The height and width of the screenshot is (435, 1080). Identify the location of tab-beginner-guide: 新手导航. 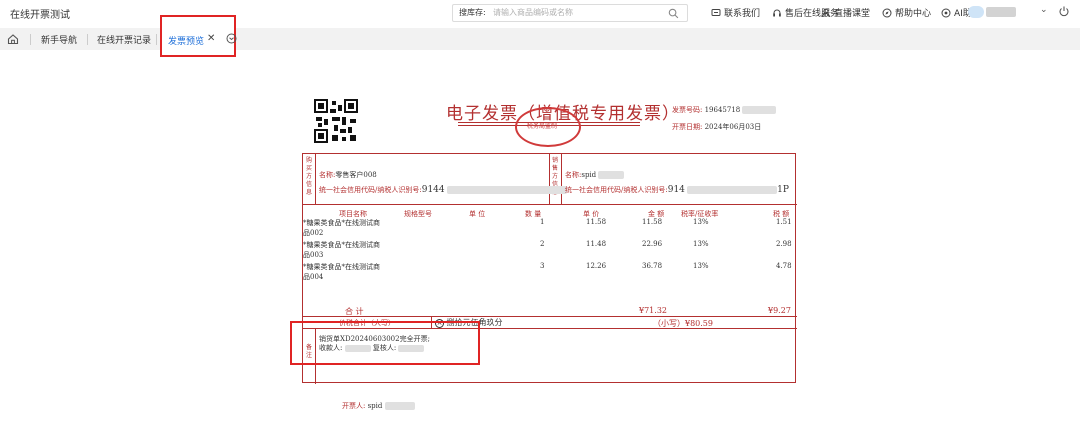
(59, 39).